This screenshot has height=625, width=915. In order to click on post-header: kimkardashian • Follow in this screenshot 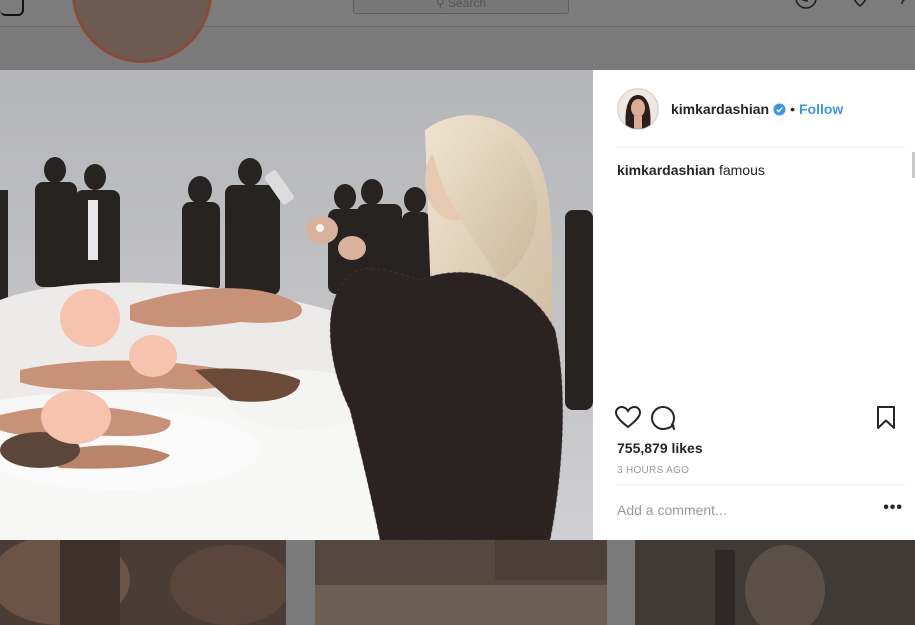, I will do `click(730, 109)`.